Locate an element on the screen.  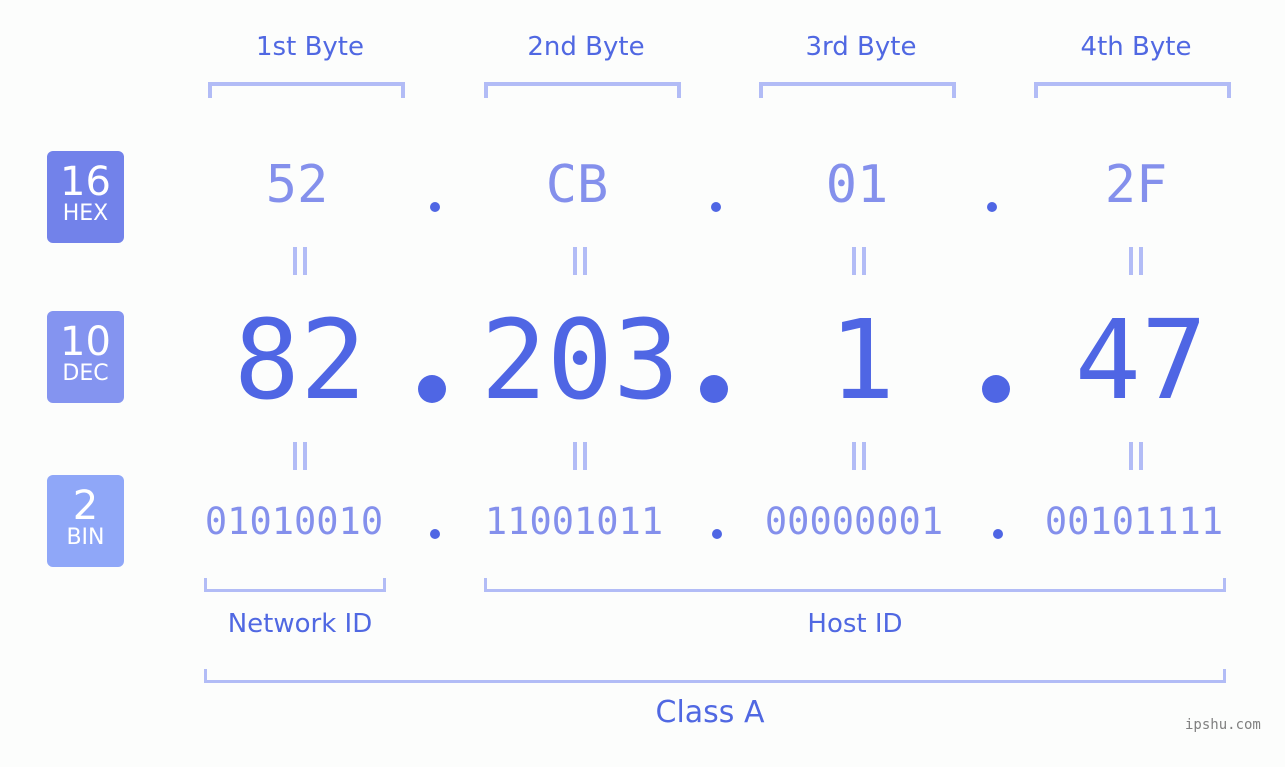
hex-value-3: 01 is located at coordinates (857, 185).